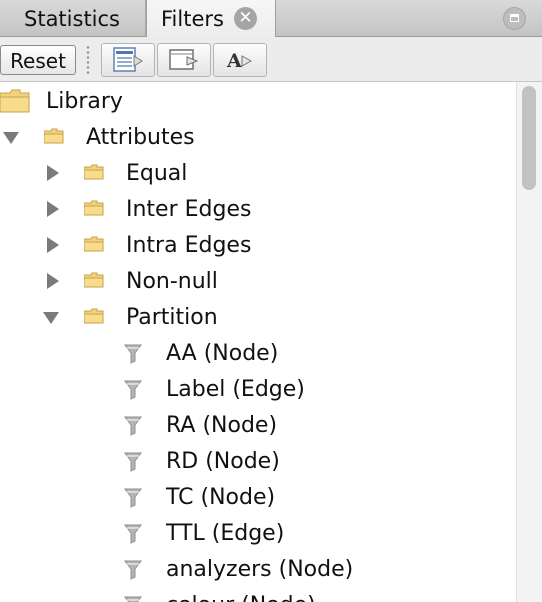 Image resolution: width=542 pixels, height=602 pixels. I want to click on rename-icon: A, so click(239, 61).